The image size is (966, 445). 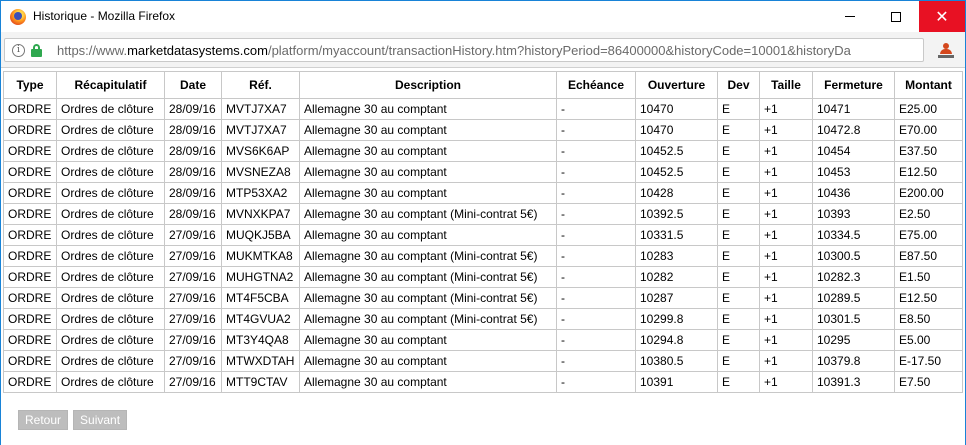 I want to click on cell-open: 10282, so click(x=676, y=277).